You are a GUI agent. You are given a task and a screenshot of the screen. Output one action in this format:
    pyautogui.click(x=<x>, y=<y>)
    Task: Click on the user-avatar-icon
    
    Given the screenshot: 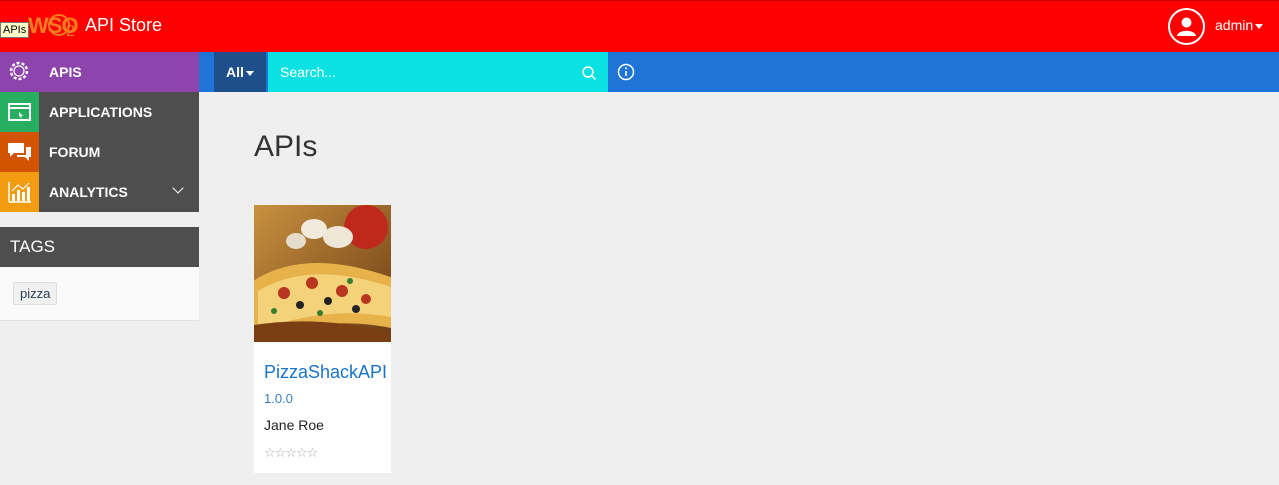 What is the action you would take?
    pyautogui.click(x=1186, y=26)
    